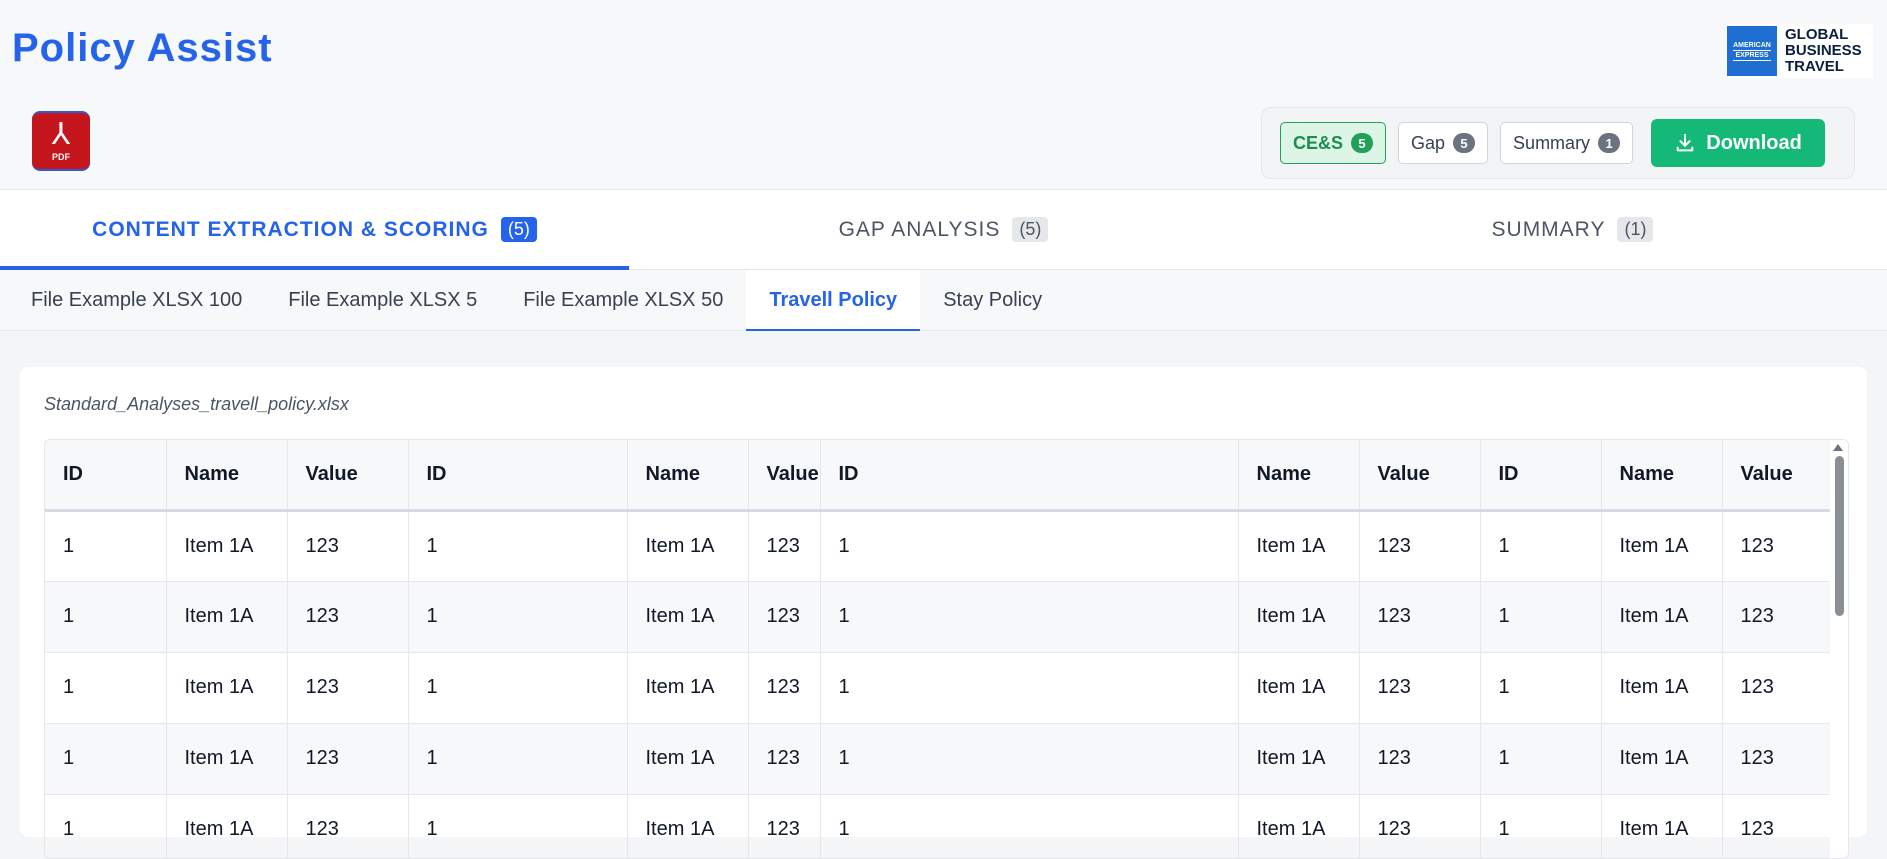 The width and height of the screenshot is (1887, 859). I want to click on action-panel: CE&S 5 Gap 5 Summary 1 Download, so click(1558, 143).